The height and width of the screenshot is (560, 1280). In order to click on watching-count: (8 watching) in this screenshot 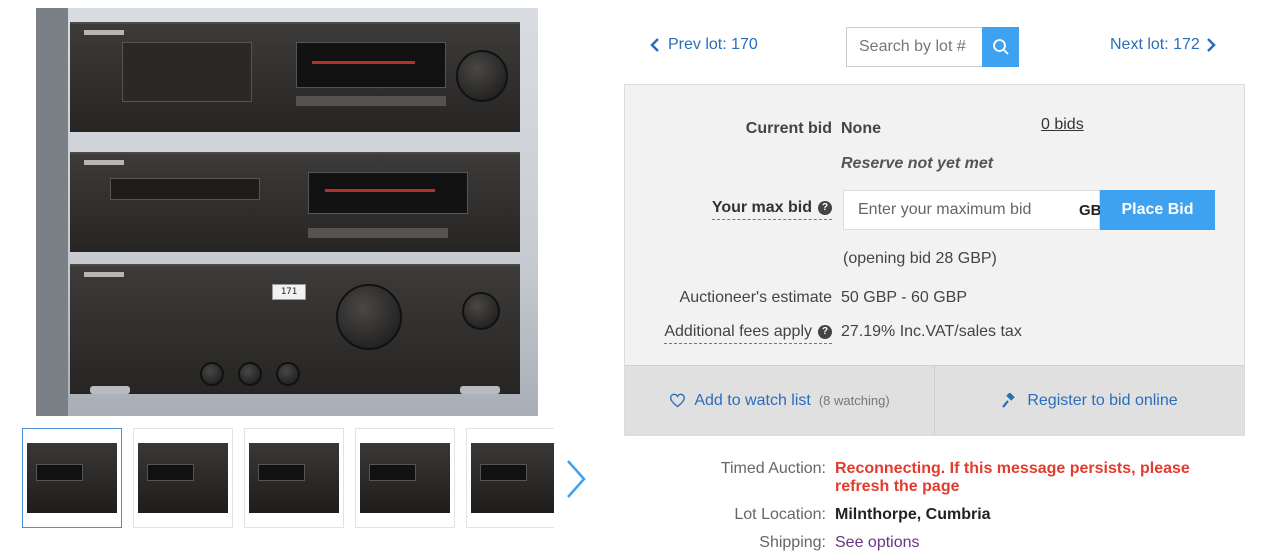, I will do `click(854, 400)`.